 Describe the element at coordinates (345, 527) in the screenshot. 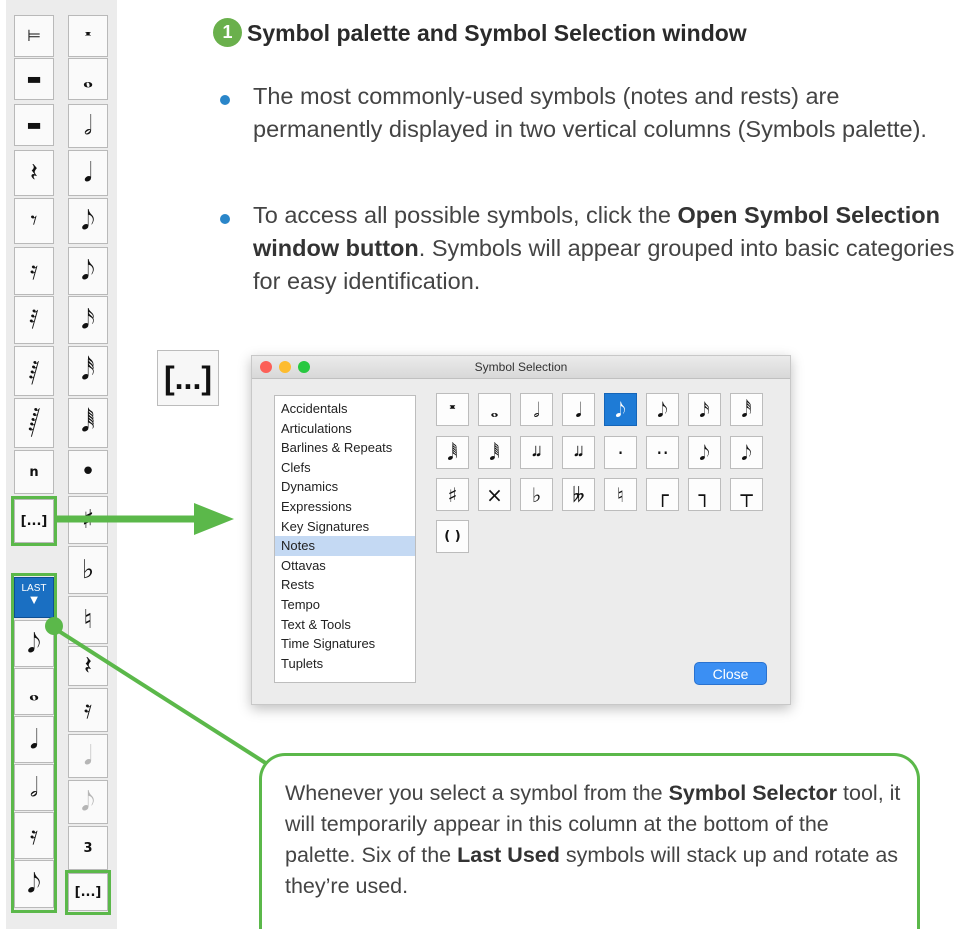

I see `category-item: Key Signatures` at that location.